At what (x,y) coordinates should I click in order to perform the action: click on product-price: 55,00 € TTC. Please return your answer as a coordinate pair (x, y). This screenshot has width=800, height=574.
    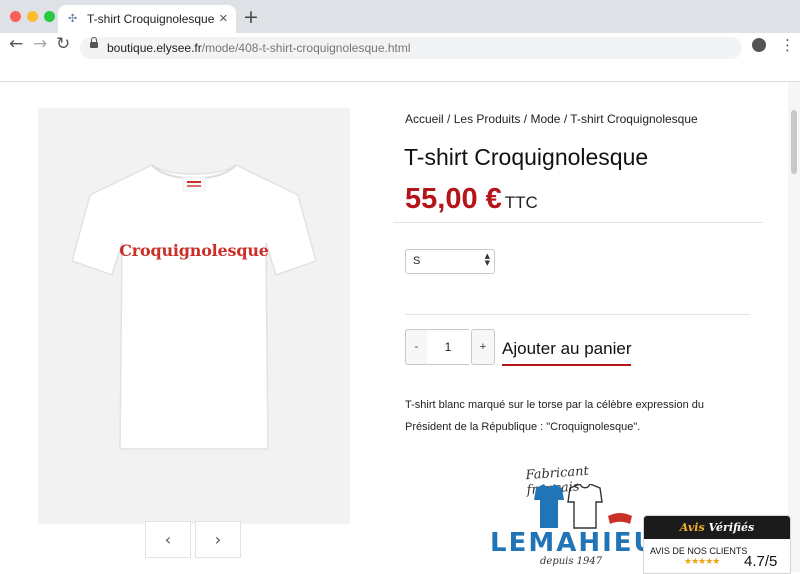
    Looking at the image, I should click on (471, 199).